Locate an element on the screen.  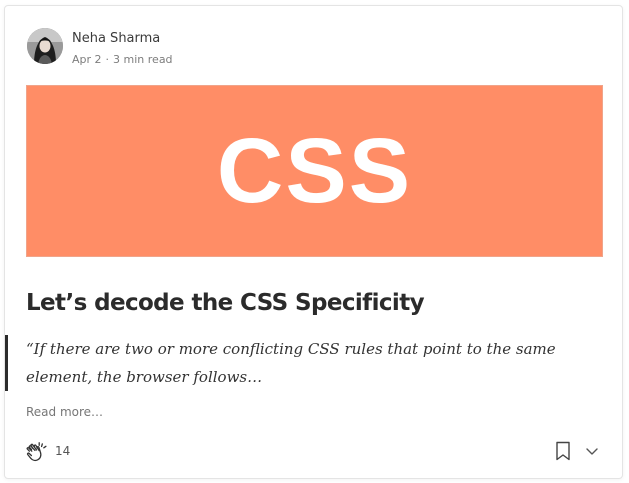
bookmark-icon is located at coordinates (563, 451).